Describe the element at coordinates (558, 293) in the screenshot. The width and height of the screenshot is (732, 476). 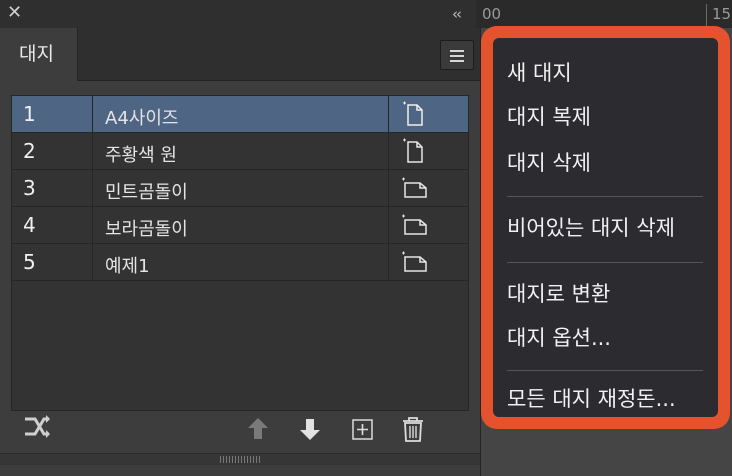
I see `menu-item-convert-to-artboards: 대지로 변환` at that location.